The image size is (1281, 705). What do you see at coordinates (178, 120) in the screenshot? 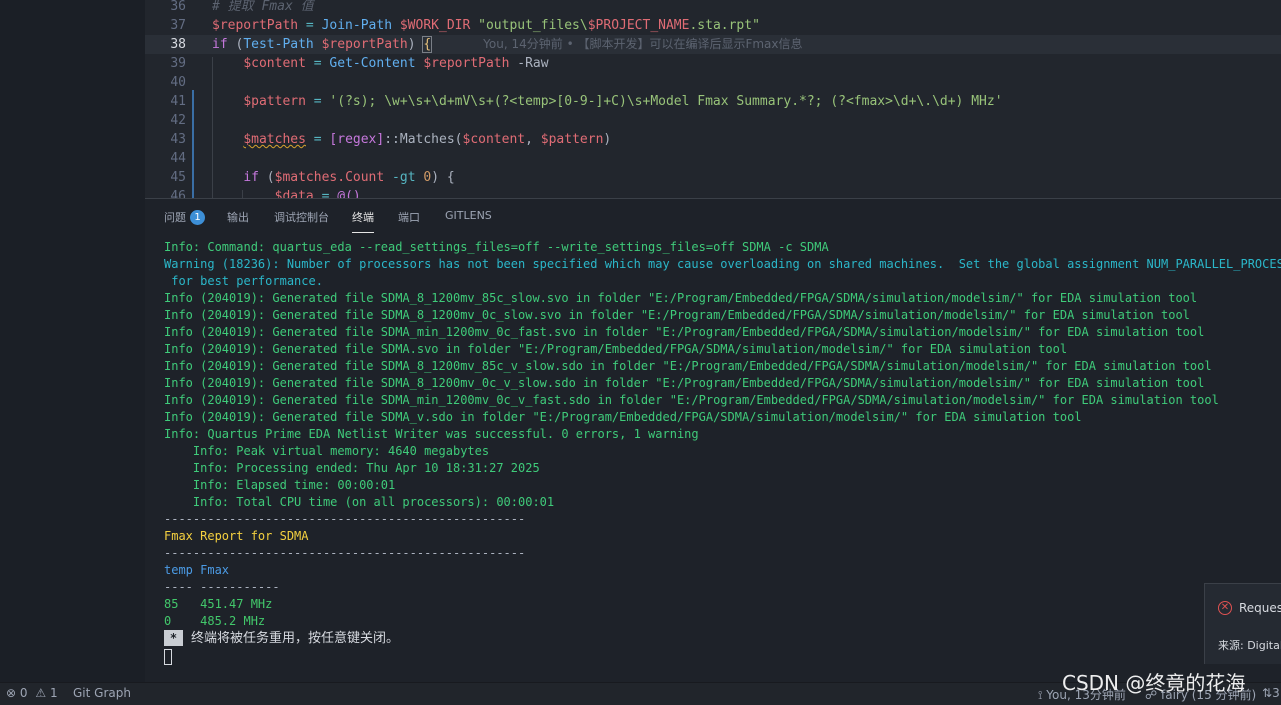
I see `line-number: 42` at bounding box center [178, 120].